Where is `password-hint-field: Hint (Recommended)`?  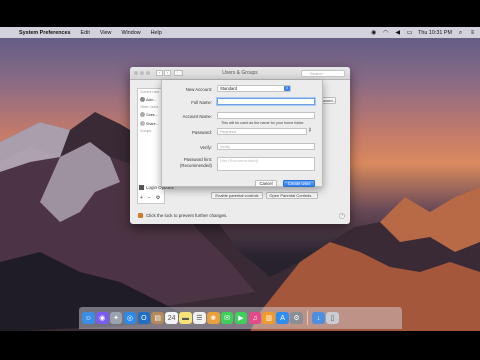
password-hint-field: Hint (Recommended) is located at coordinates (266, 164).